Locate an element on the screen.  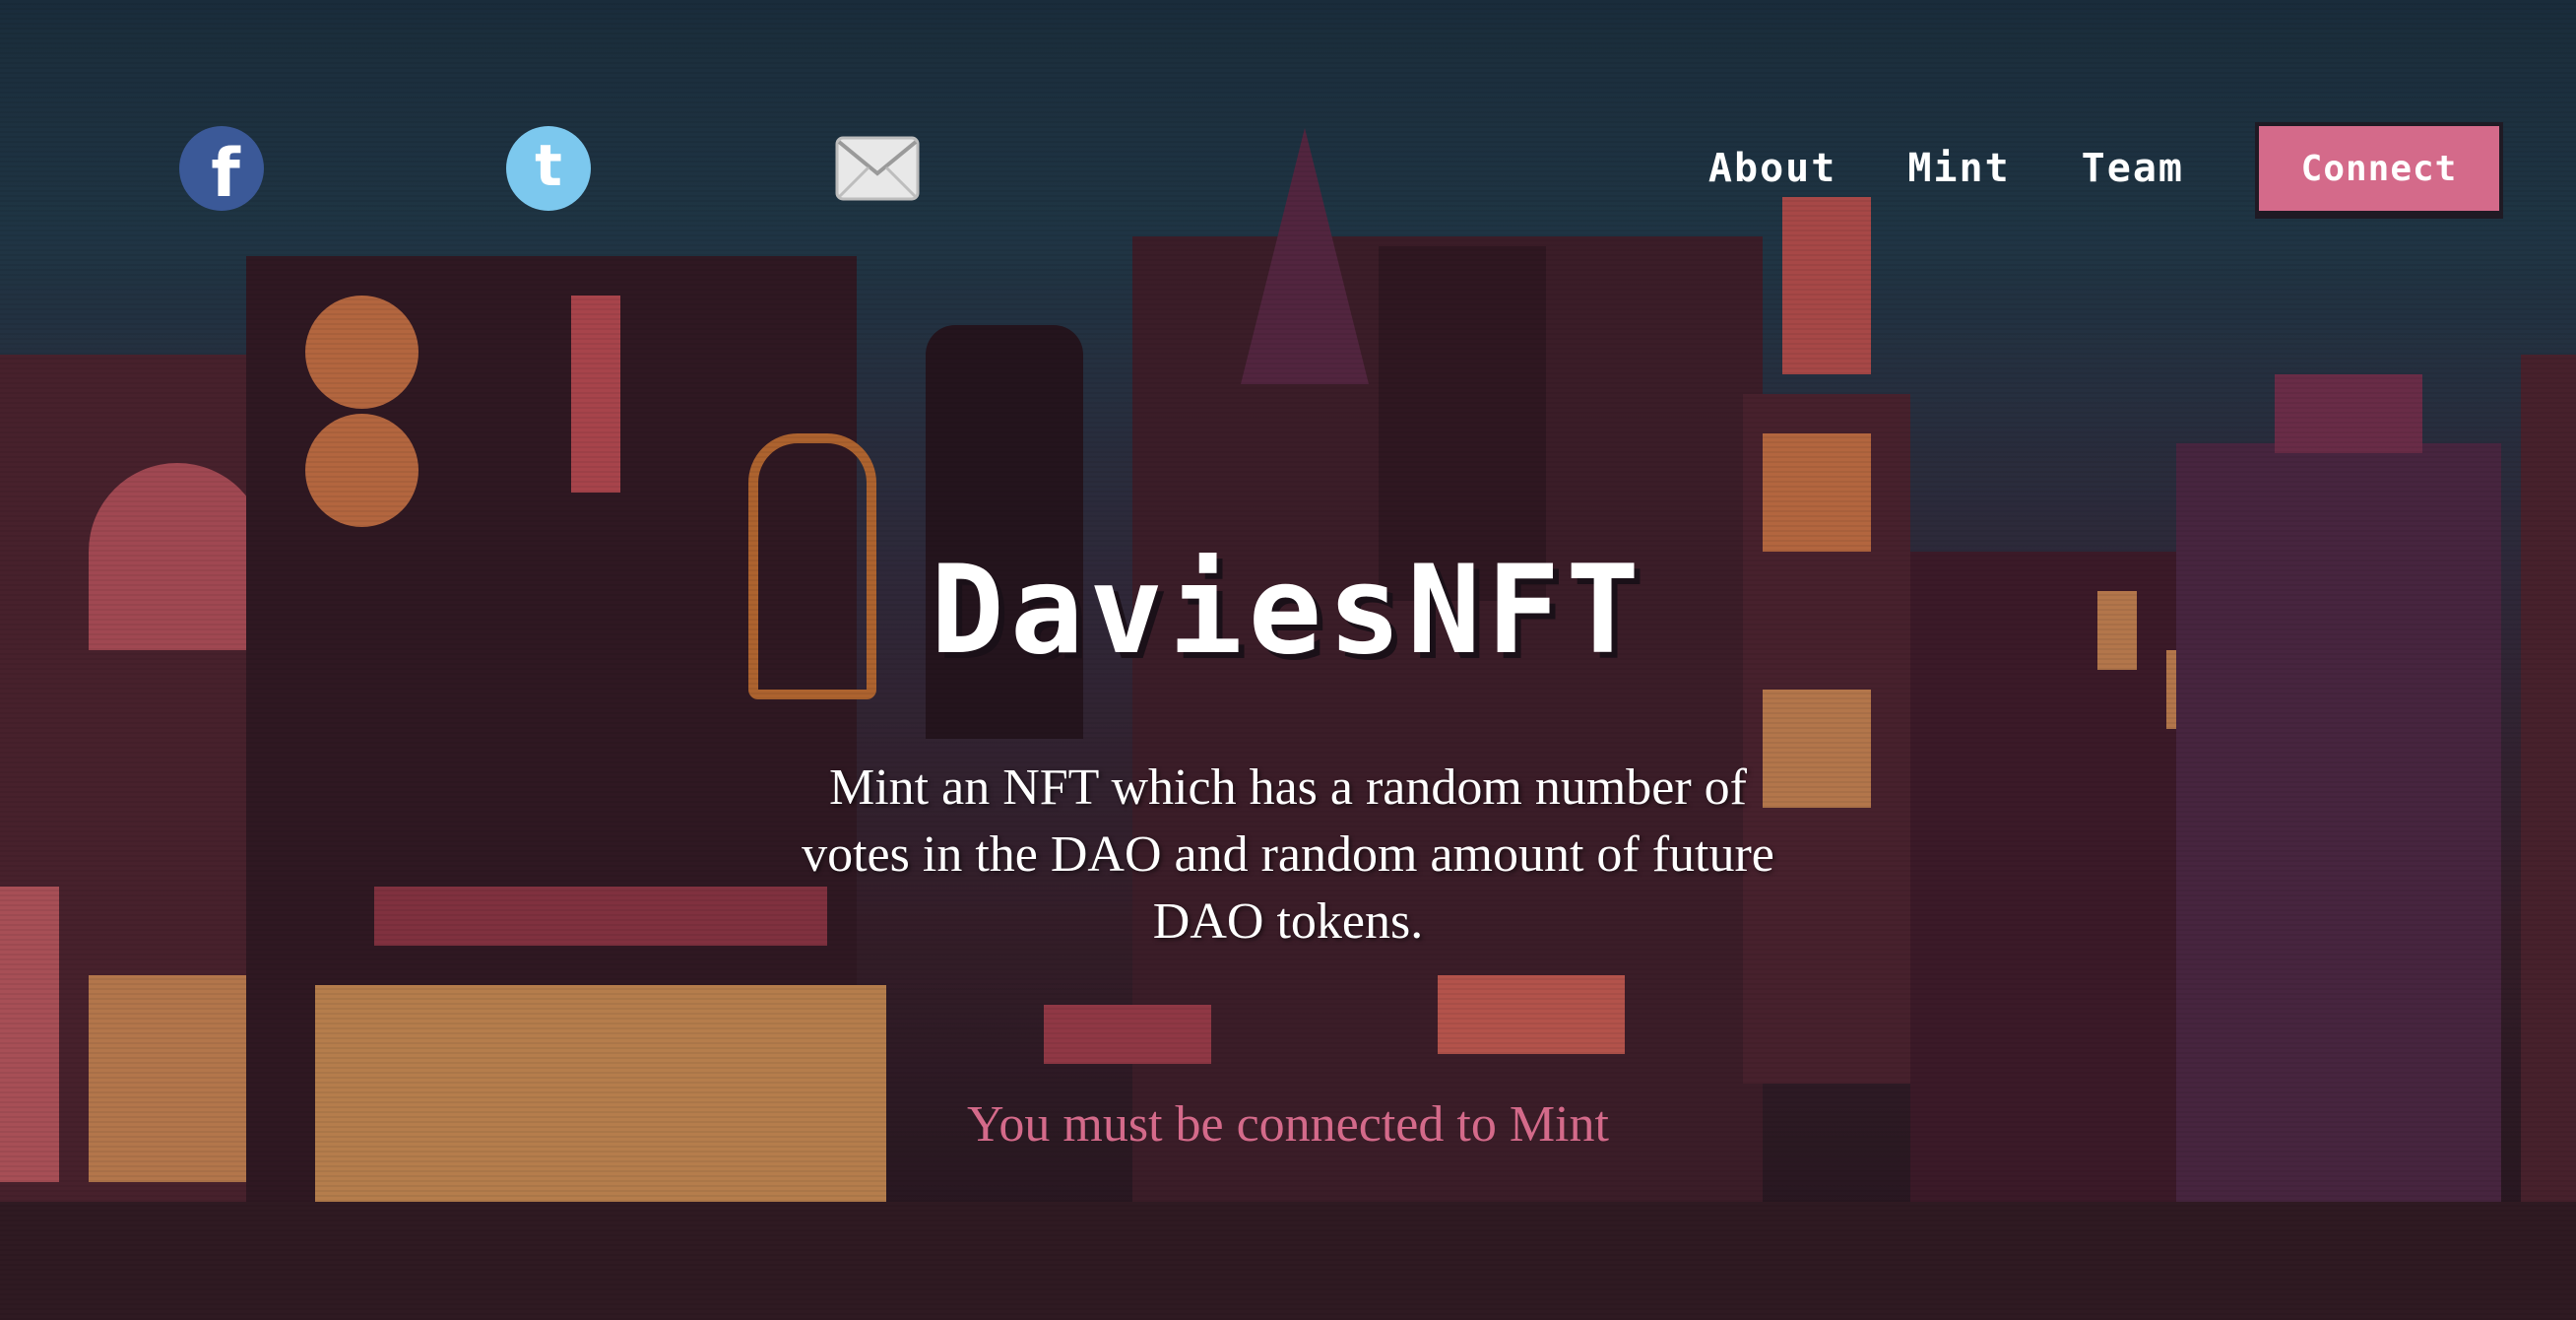
twitter-link: t is located at coordinates (548, 168).